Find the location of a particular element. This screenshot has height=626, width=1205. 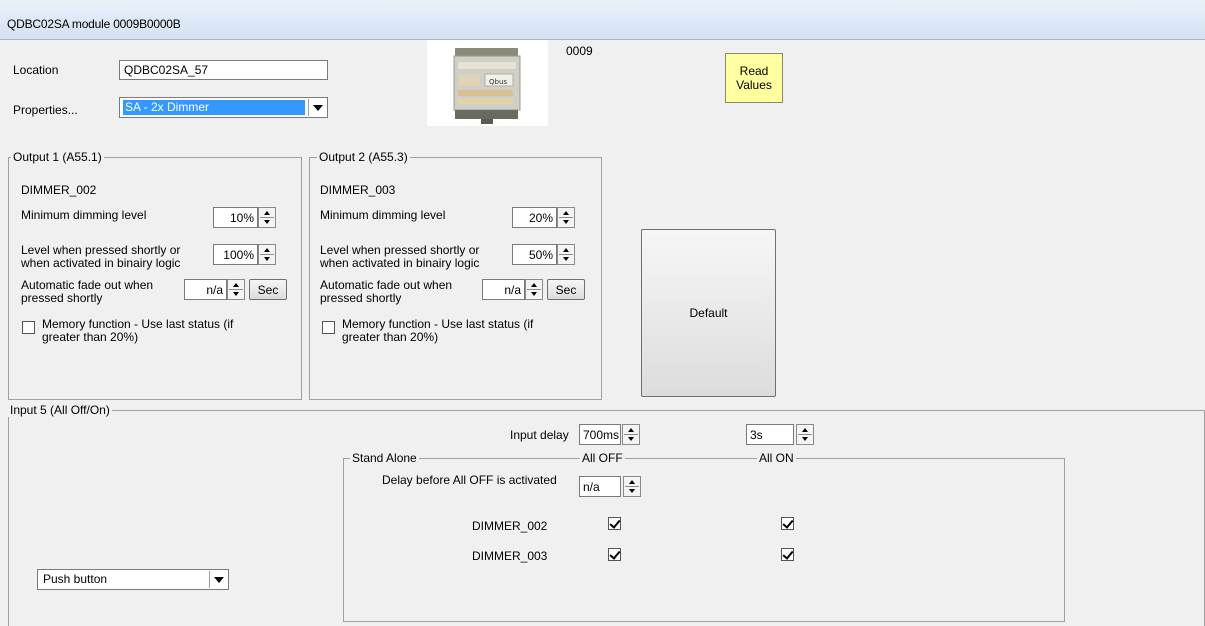

input-delay-spinner is located at coordinates (631, 434).